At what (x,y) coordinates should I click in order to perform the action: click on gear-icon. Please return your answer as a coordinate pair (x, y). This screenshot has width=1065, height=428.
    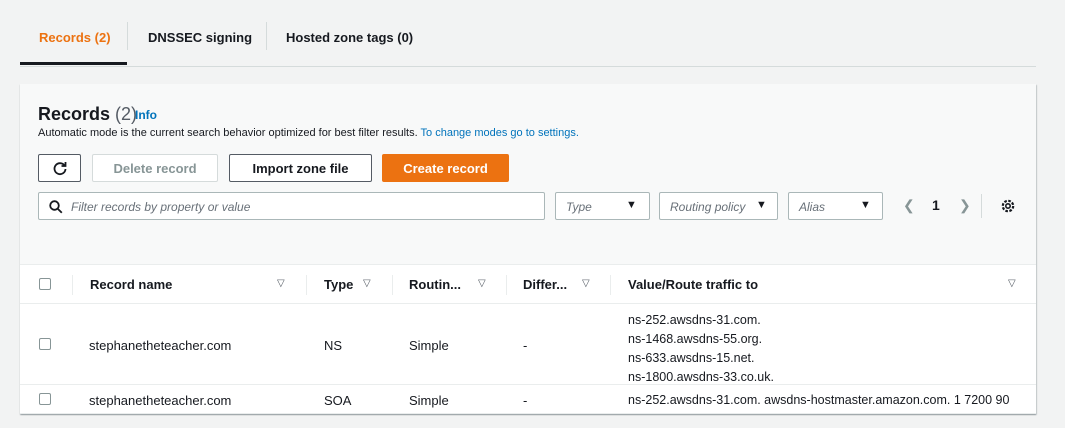
    Looking at the image, I should click on (1008, 206).